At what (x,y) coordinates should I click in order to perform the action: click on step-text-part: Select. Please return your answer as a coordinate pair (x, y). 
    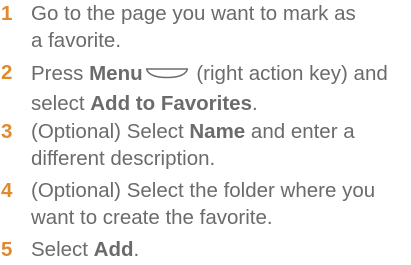
    Looking at the image, I should click on (62, 249).